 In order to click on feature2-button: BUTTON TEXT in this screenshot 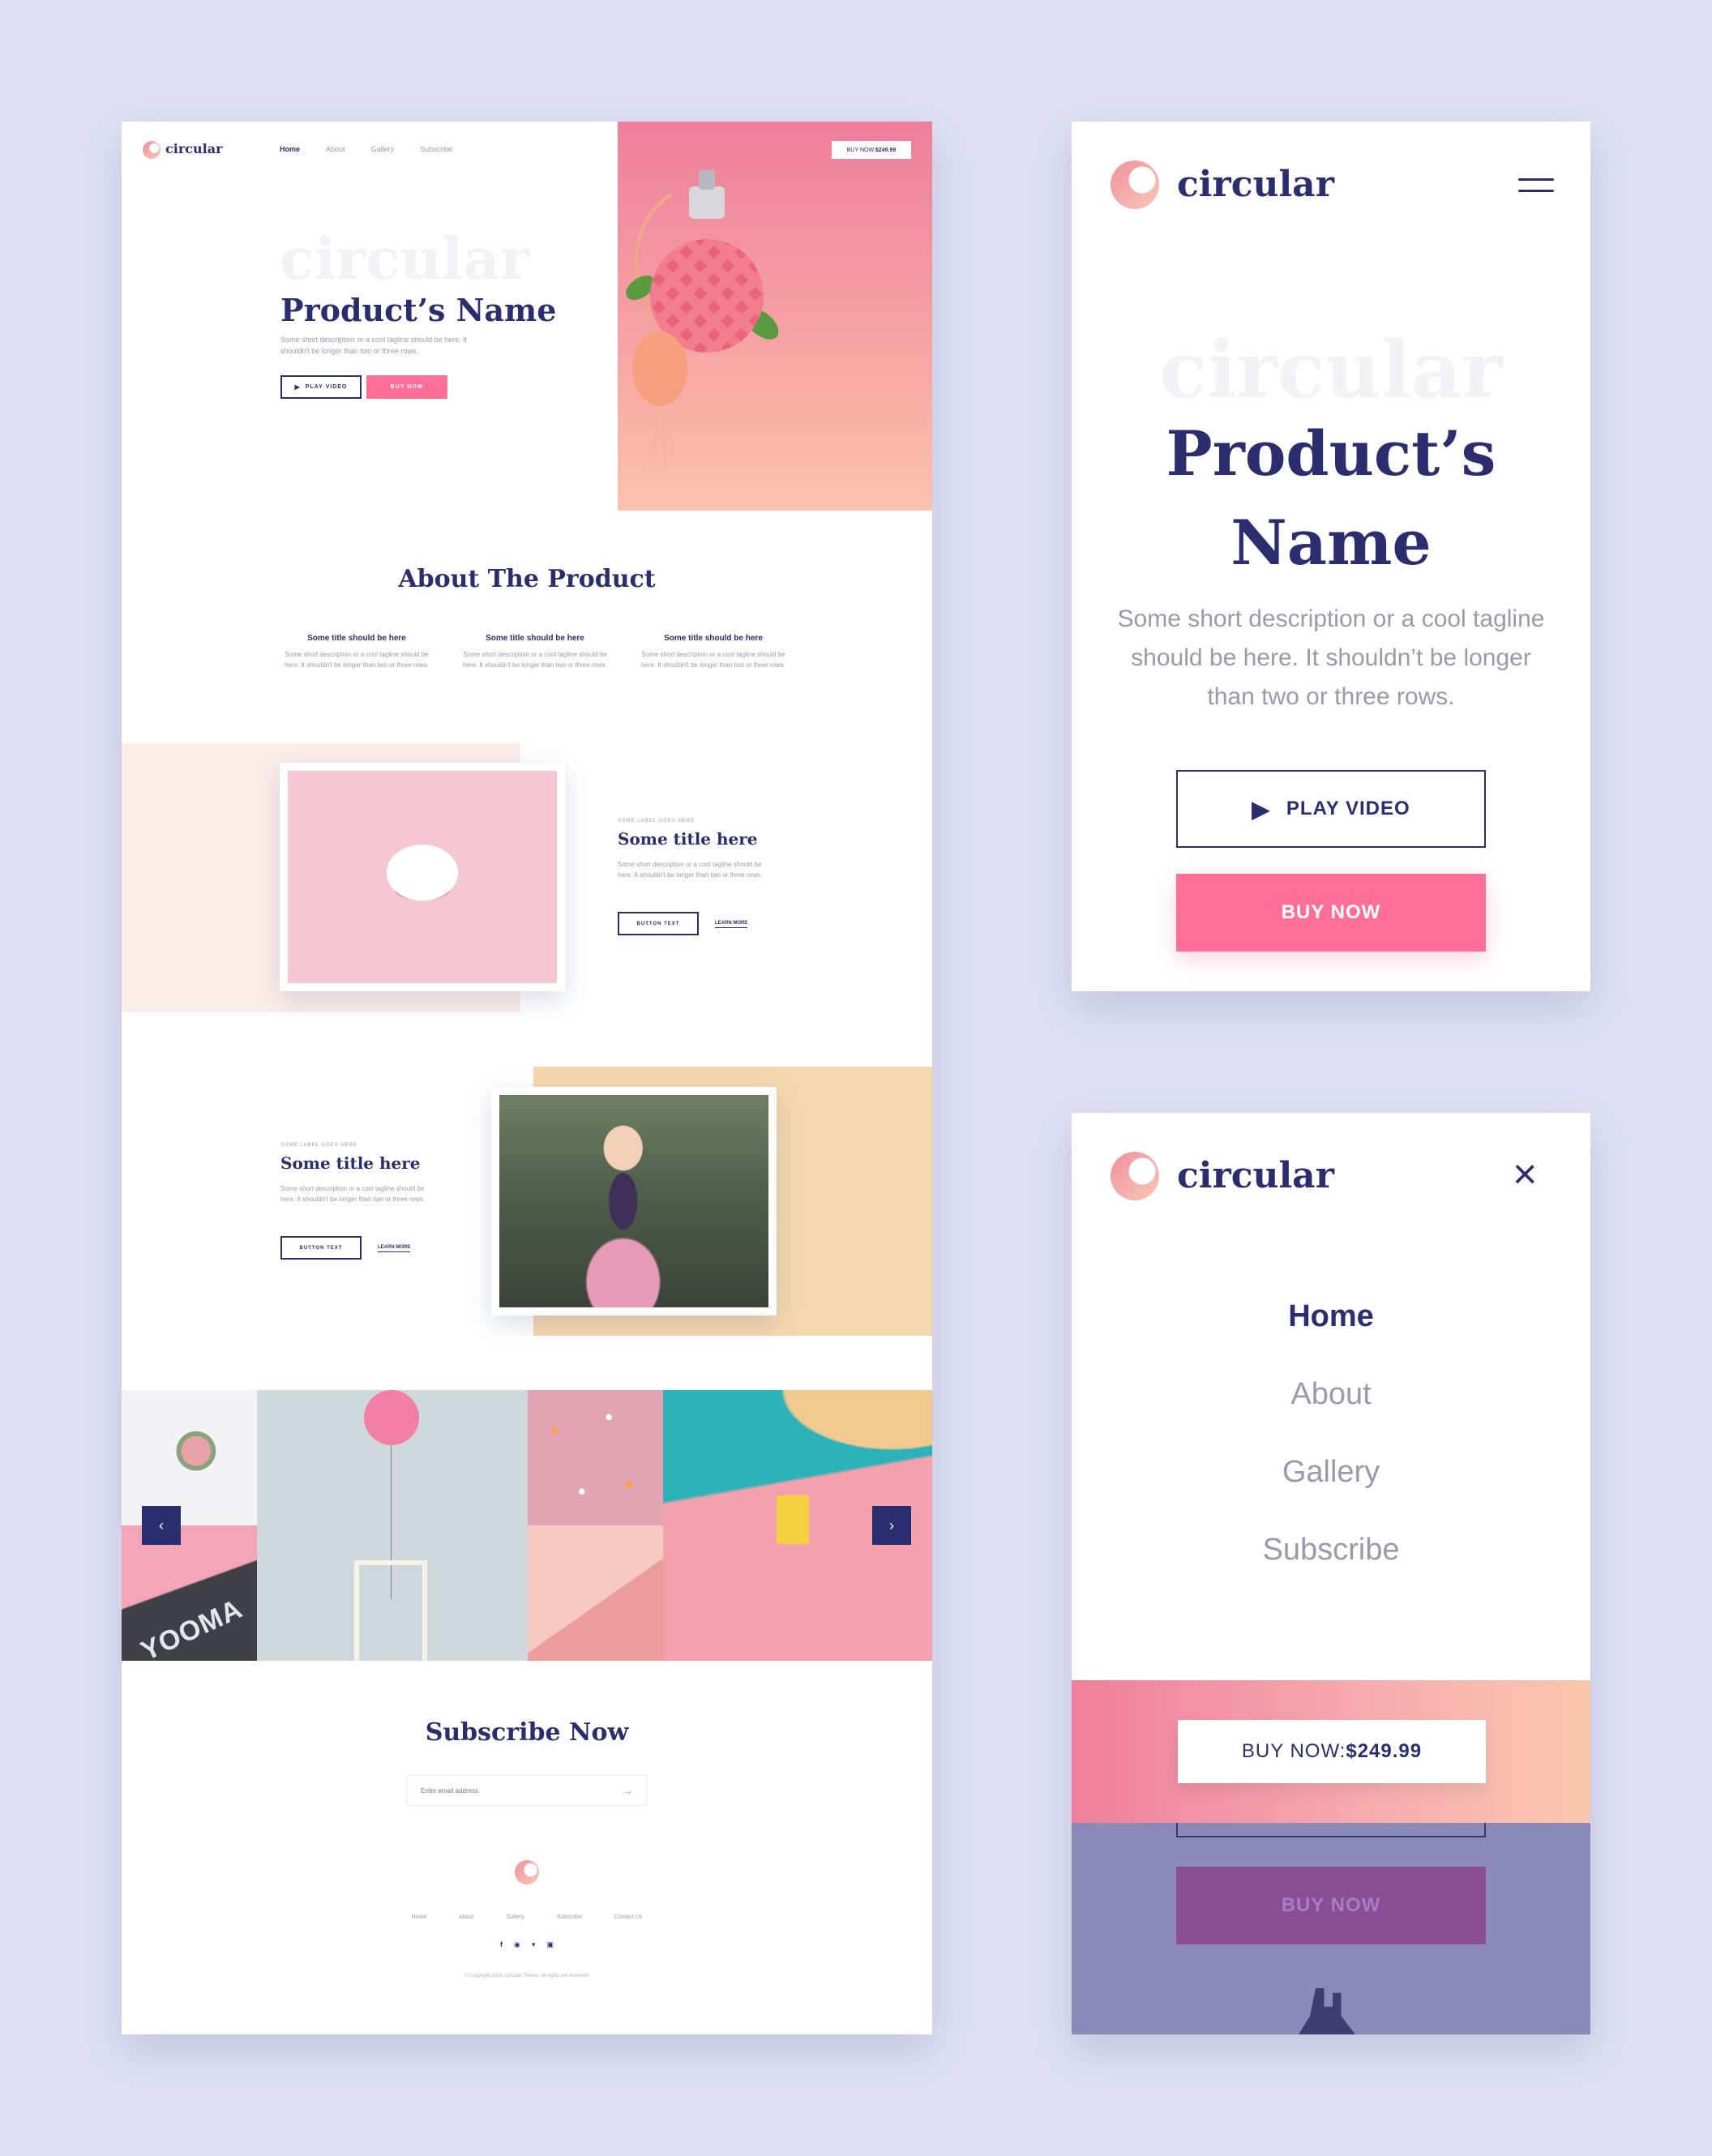, I will do `click(321, 1248)`.